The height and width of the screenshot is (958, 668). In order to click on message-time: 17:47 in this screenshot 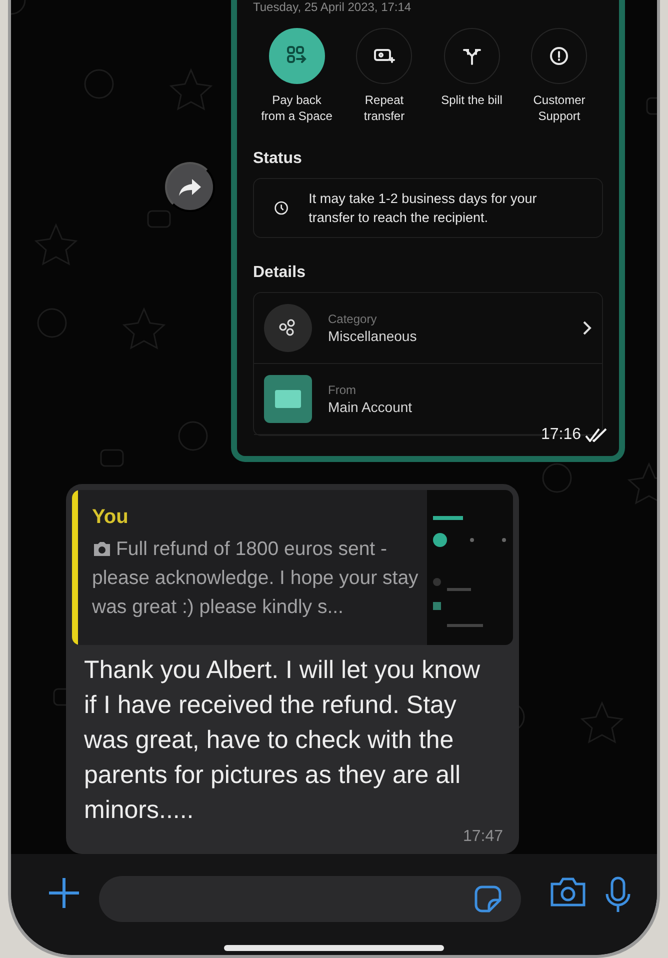, I will do `click(482, 836)`.